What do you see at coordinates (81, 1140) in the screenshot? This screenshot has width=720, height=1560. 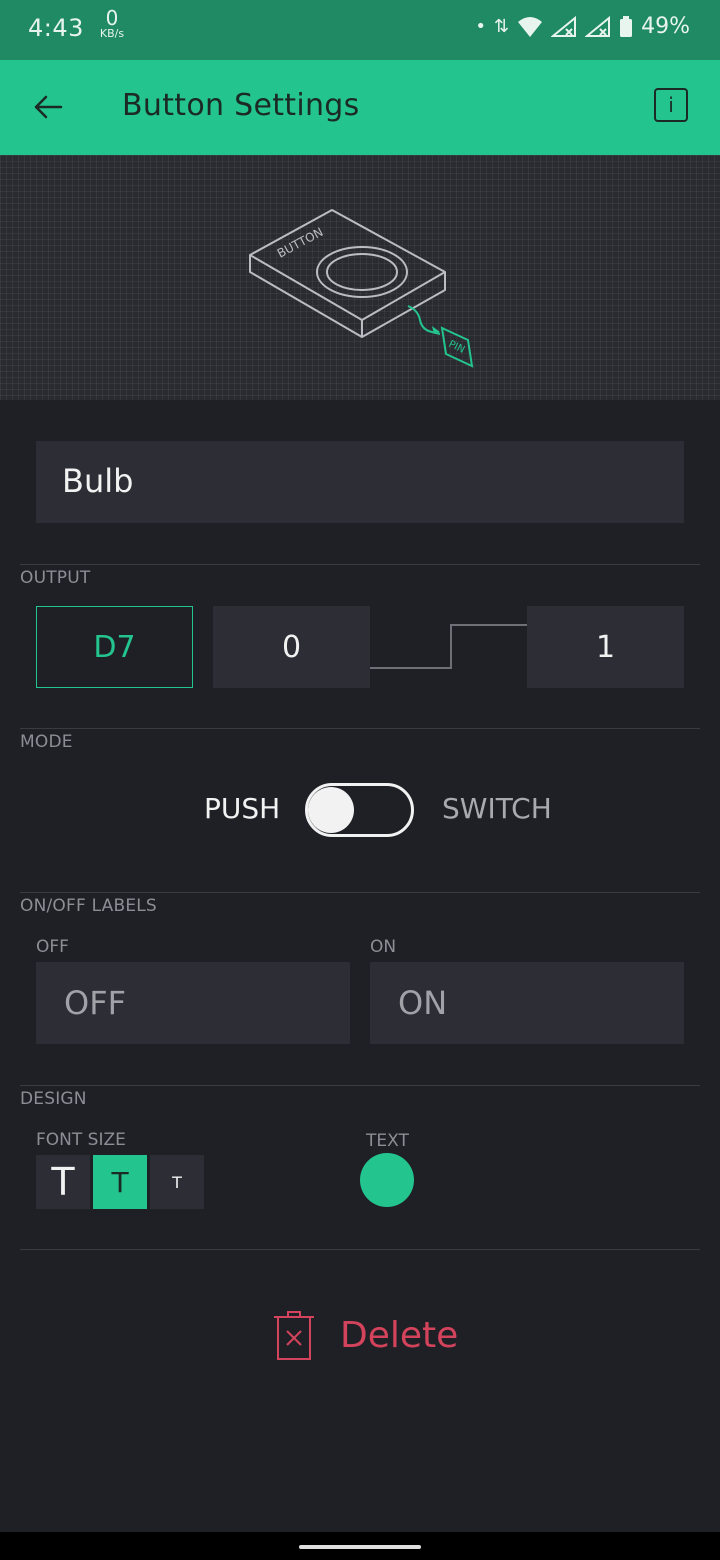 I see `font-size-label: FONT SIZE` at bounding box center [81, 1140].